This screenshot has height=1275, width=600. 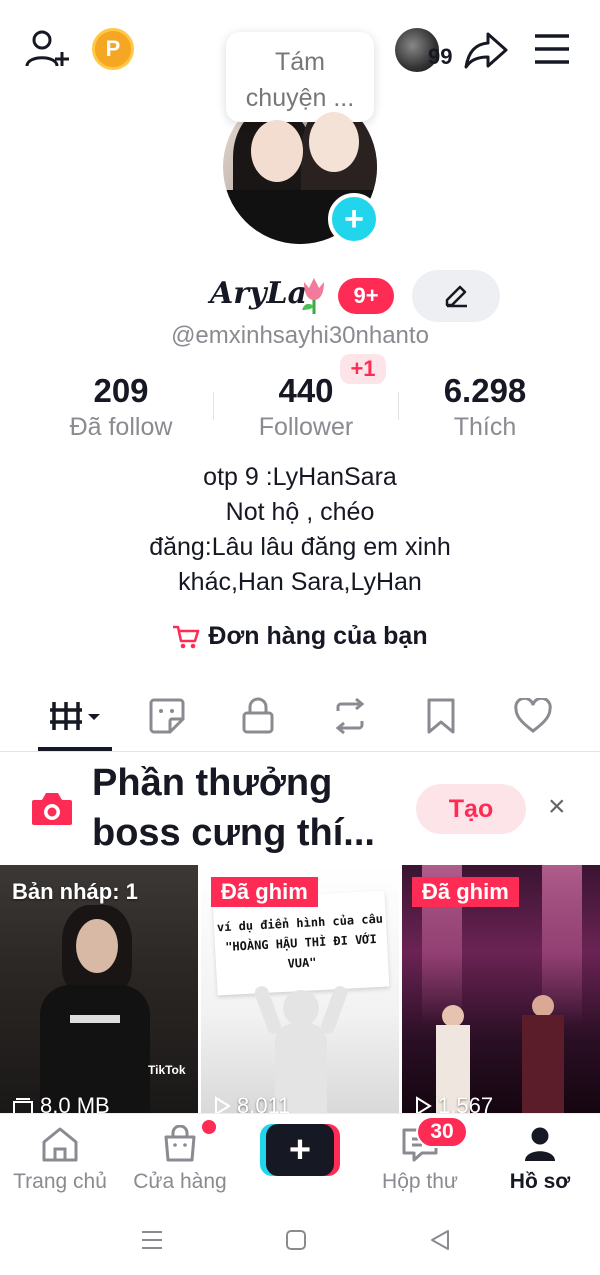 I want to click on nav-profile: Hồ sơ, so click(x=540, y=1158).